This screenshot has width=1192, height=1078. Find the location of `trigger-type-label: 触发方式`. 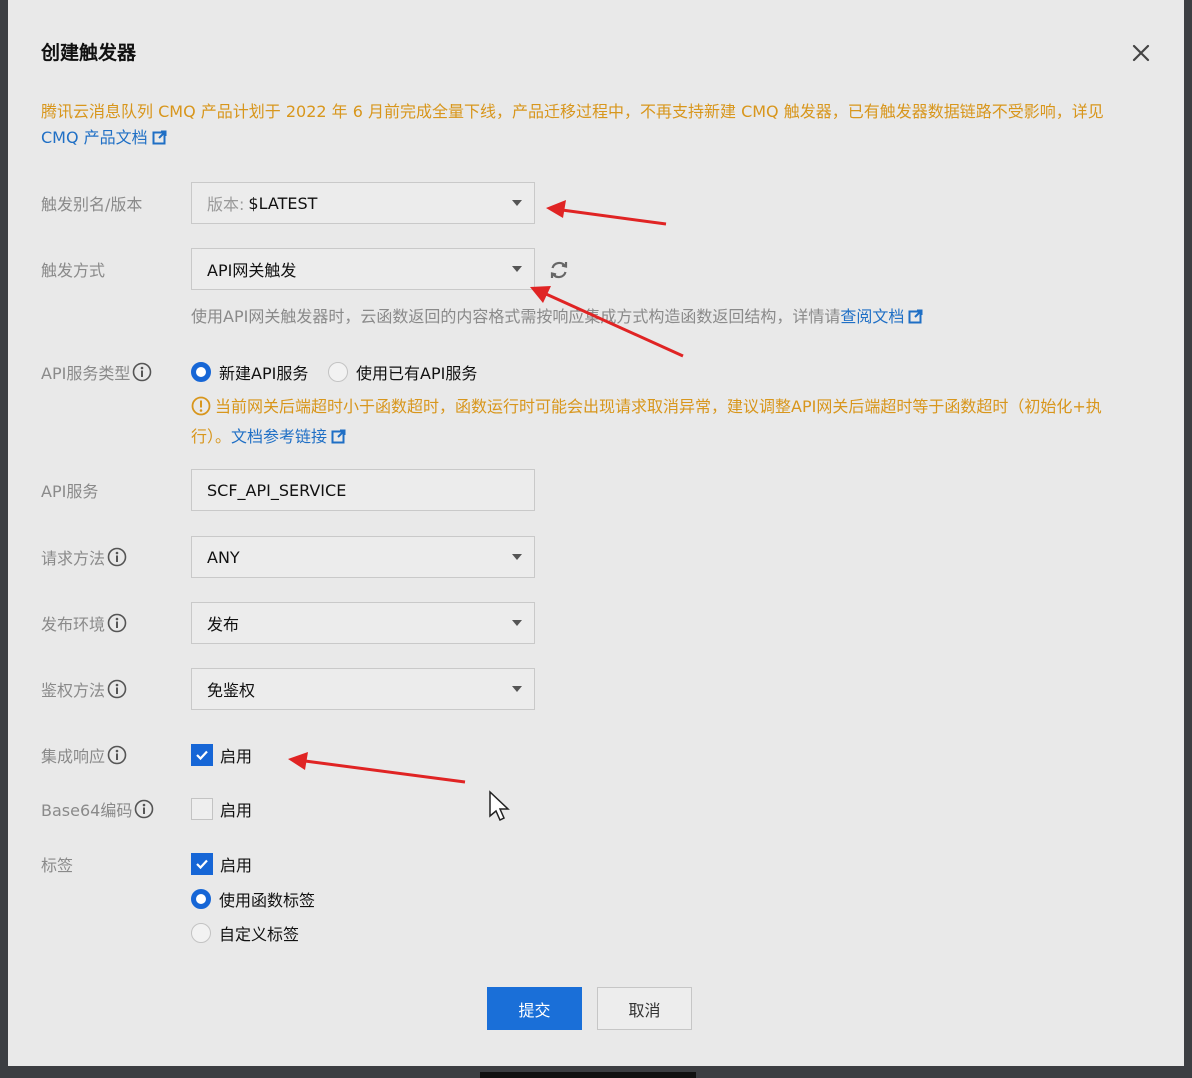

trigger-type-label: 触发方式 is located at coordinates (73, 269).